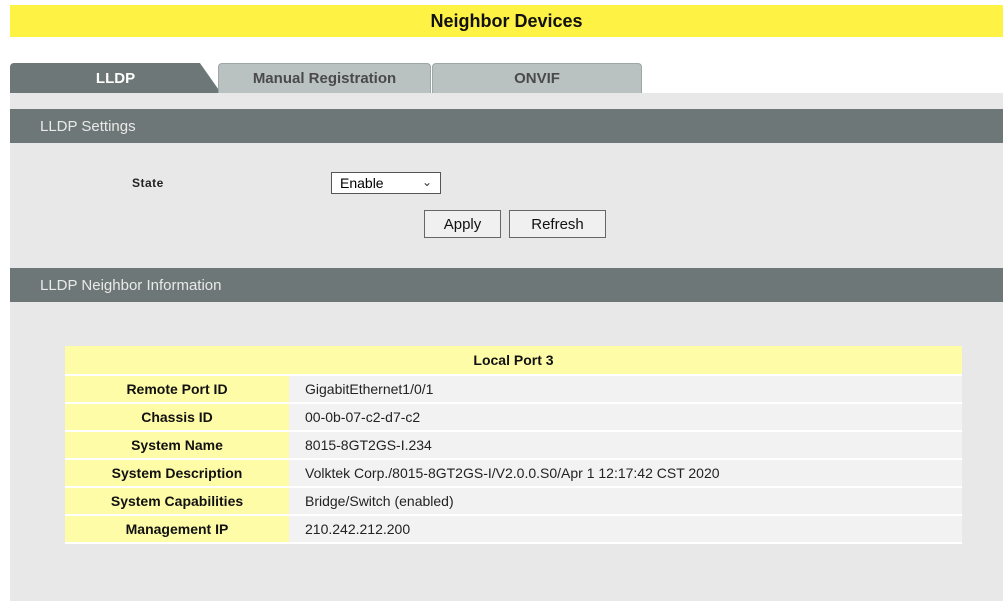 Image resolution: width=1003 pixels, height=601 pixels. I want to click on row-value: 8015-8GT2GS-I.234, so click(625, 445).